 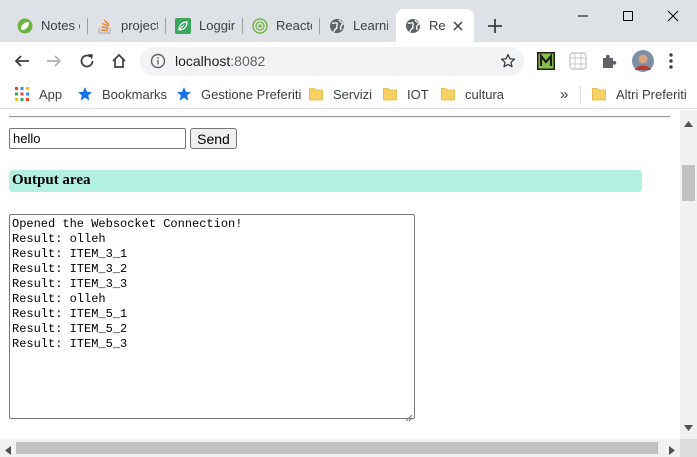 I want to click on horizontal-scroll-thumb, so click(x=337, y=448).